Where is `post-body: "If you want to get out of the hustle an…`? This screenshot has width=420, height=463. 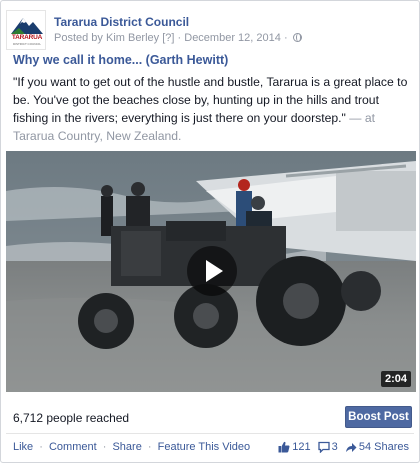
post-body: "If you want to get out of the hustle an… is located at coordinates (212, 109).